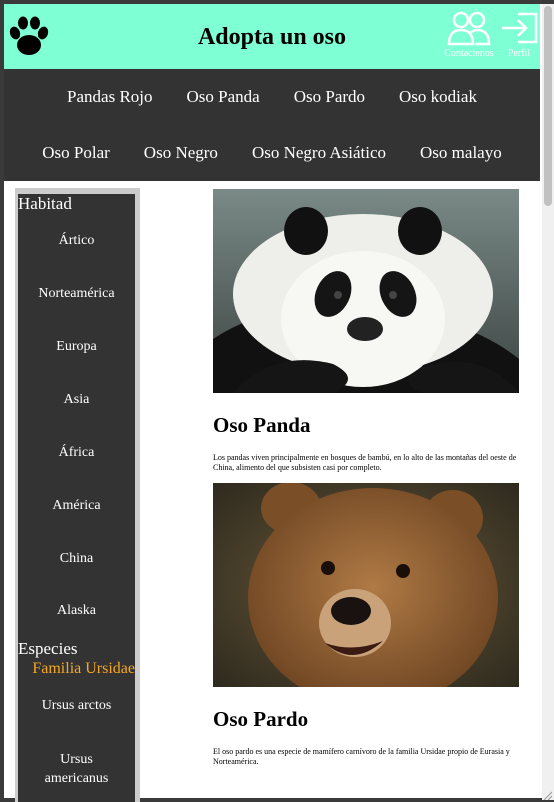  I want to click on profile-link: Perfil, so click(519, 34).